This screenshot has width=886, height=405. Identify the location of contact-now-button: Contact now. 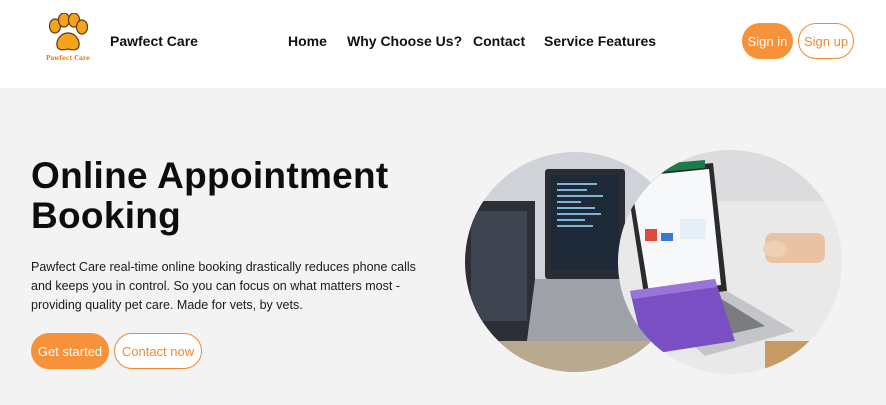
(158, 351).